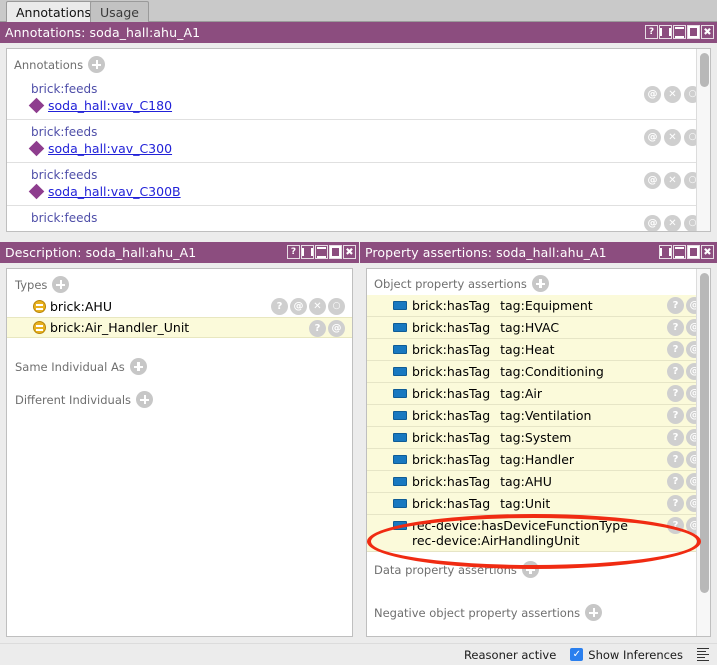 Image resolution: width=717 pixels, height=665 pixels. What do you see at coordinates (138, 366) in the screenshot?
I see `add-same-individual-button` at bounding box center [138, 366].